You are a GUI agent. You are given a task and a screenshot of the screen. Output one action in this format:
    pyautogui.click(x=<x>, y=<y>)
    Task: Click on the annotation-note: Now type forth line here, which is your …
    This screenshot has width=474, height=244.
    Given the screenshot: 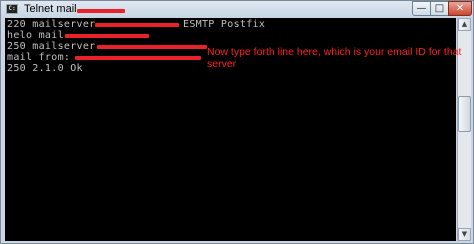 What is the action you would take?
    pyautogui.click(x=334, y=58)
    